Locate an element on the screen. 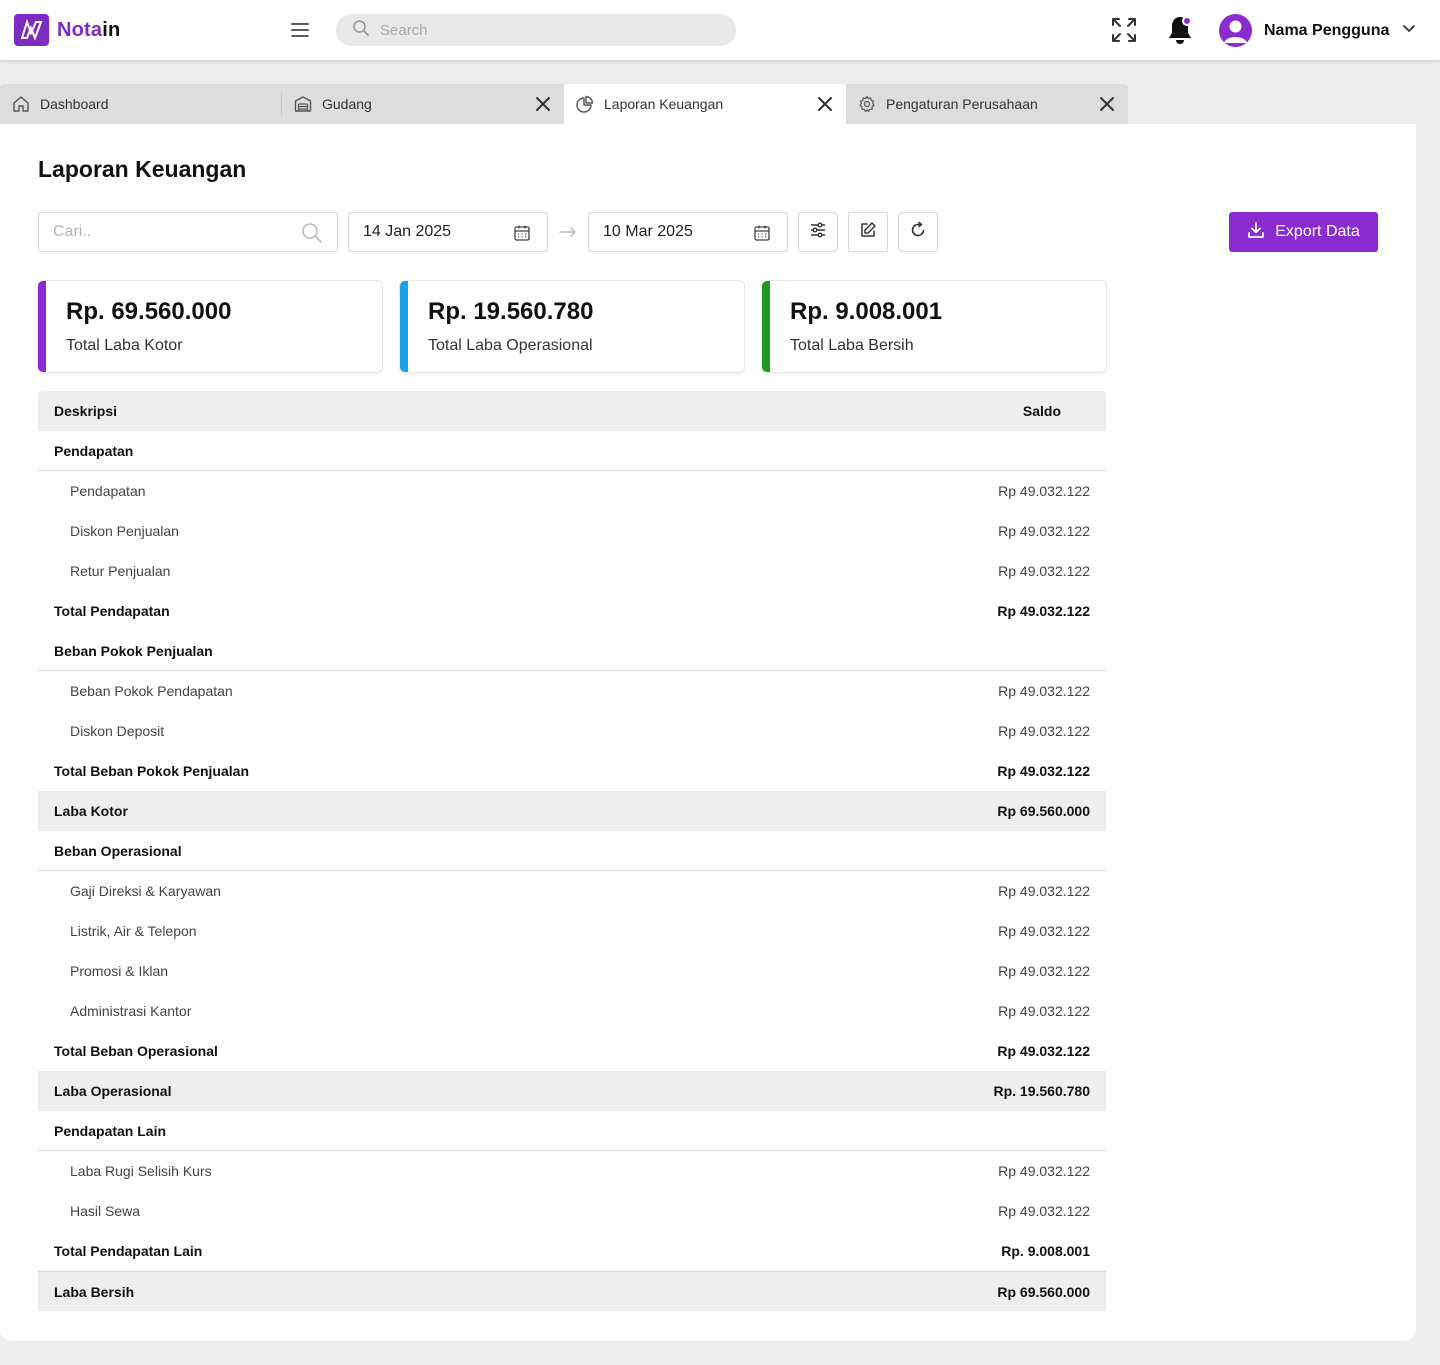 Image resolution: width=1440 pixels, height=1365 pixels. brand-name-part1: Nota is located at coordinates (80, 29).